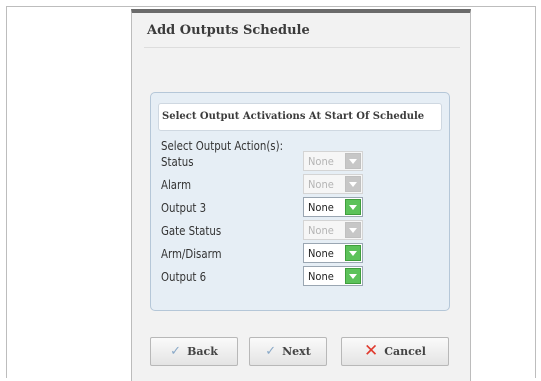  What do you see at coordinates (321, 276) in the screenshot?
I see `output-6-select-value: None` at bounding box center [321, 276].